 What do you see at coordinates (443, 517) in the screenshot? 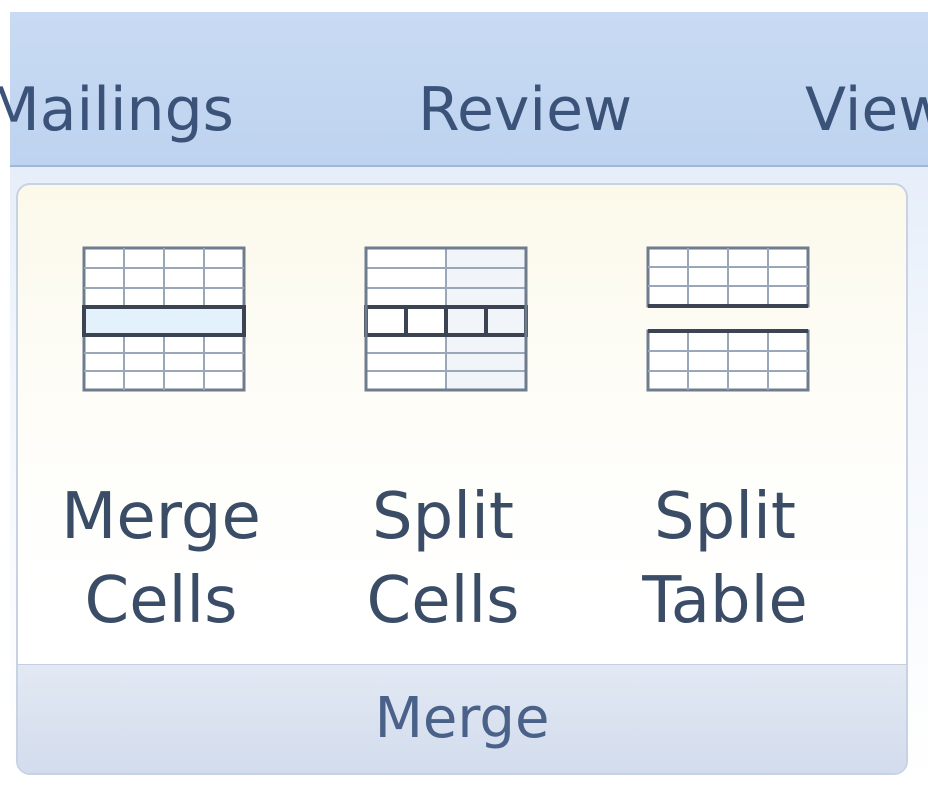
I see `split-cells-label-line1: Split` at bounding box center [443, 517].